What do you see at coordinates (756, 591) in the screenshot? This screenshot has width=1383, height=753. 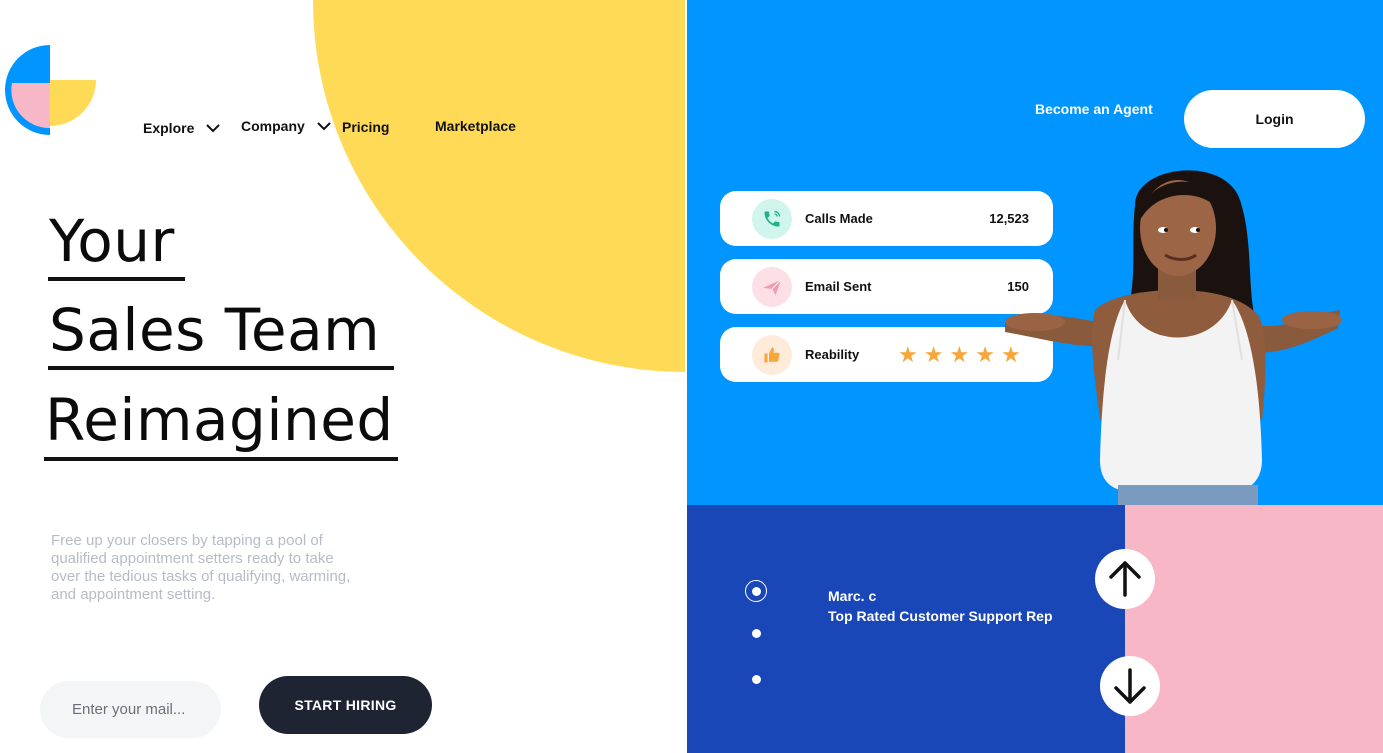 I see `carousel-dot-active` at bounding box center [756, 591].